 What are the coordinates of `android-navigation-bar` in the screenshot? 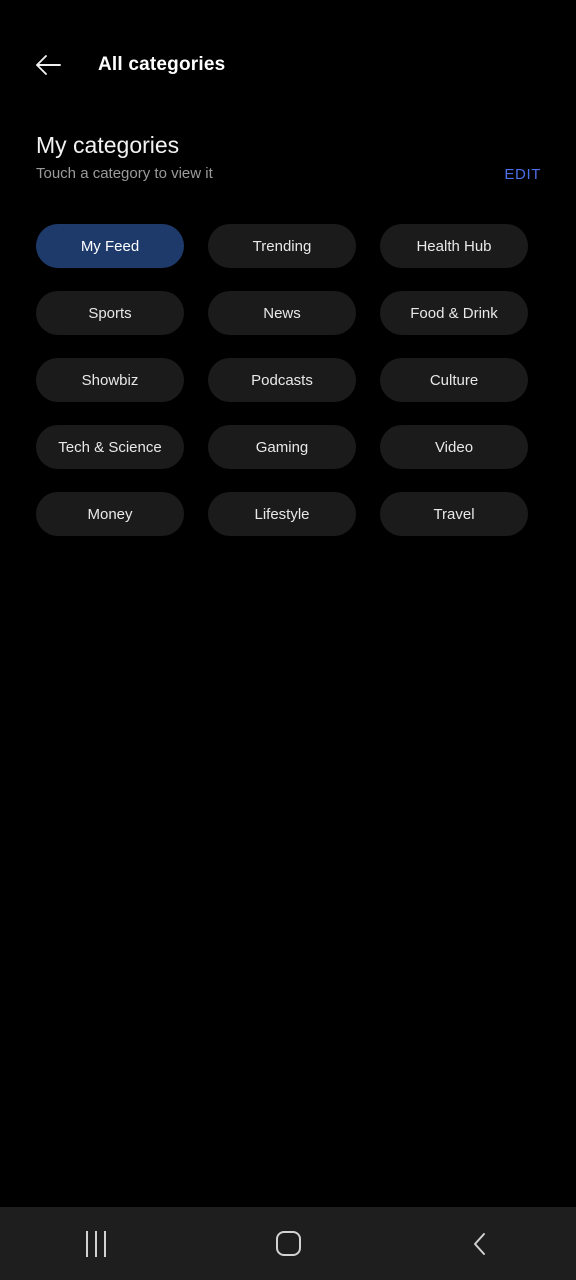 It's located at (288, 1243).